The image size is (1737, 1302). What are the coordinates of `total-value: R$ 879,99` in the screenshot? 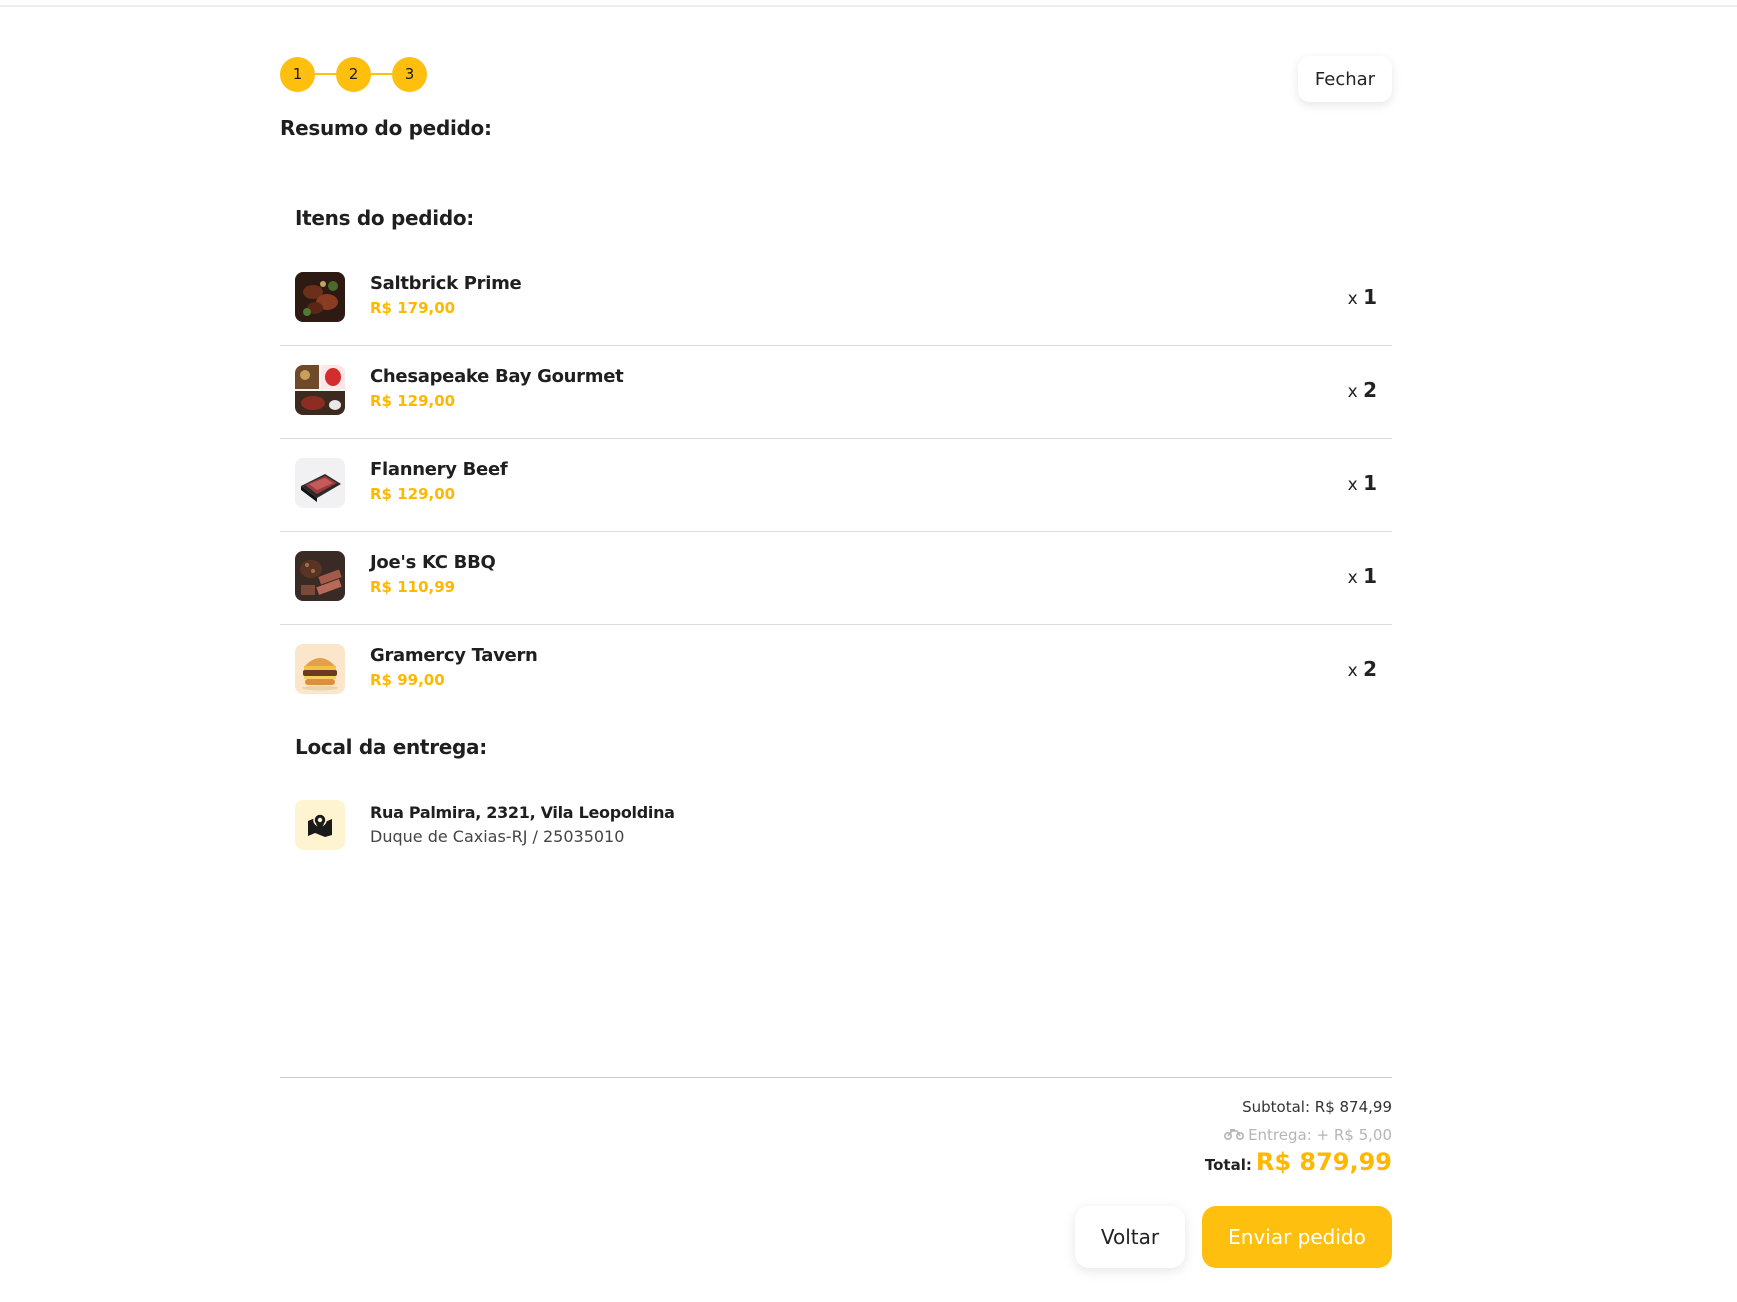 It's located at (1323, 1162).